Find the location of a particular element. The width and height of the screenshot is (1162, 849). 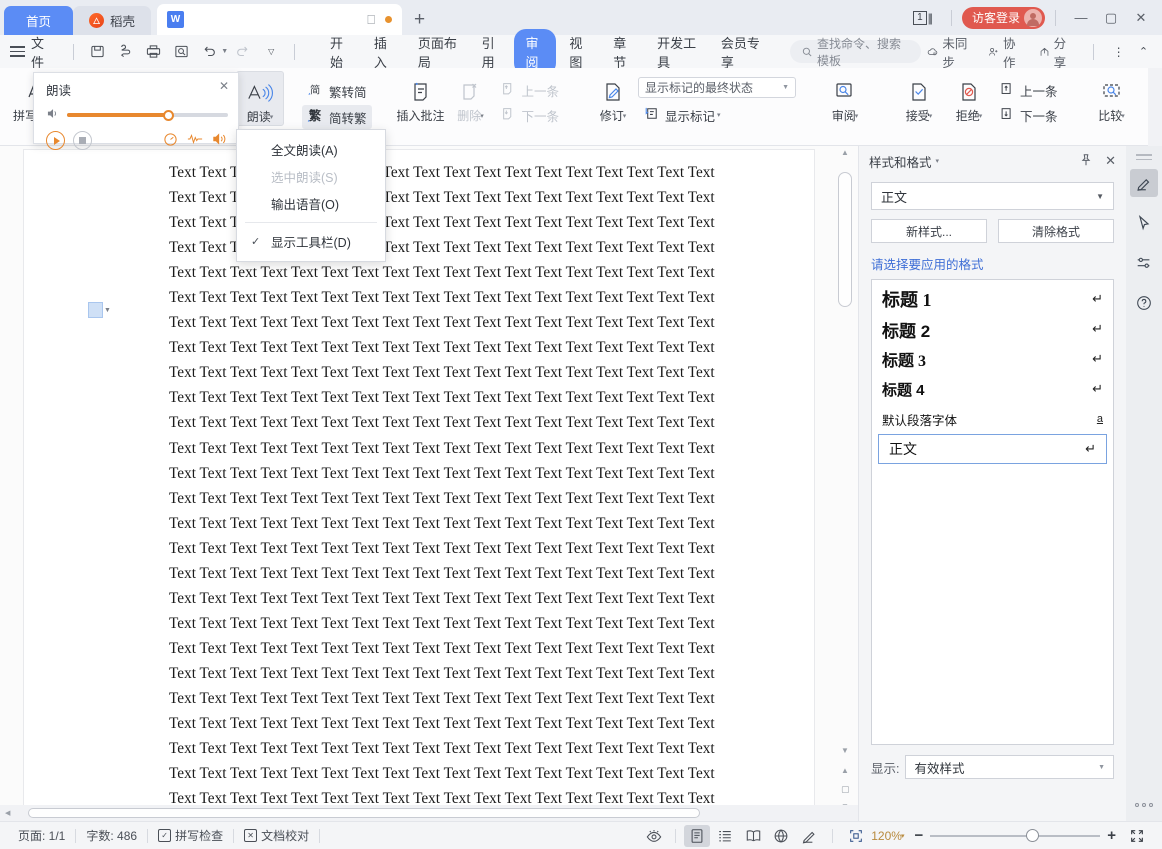

document-horizontal-scrollbar: ◀ is located at coordinates (429, 813).